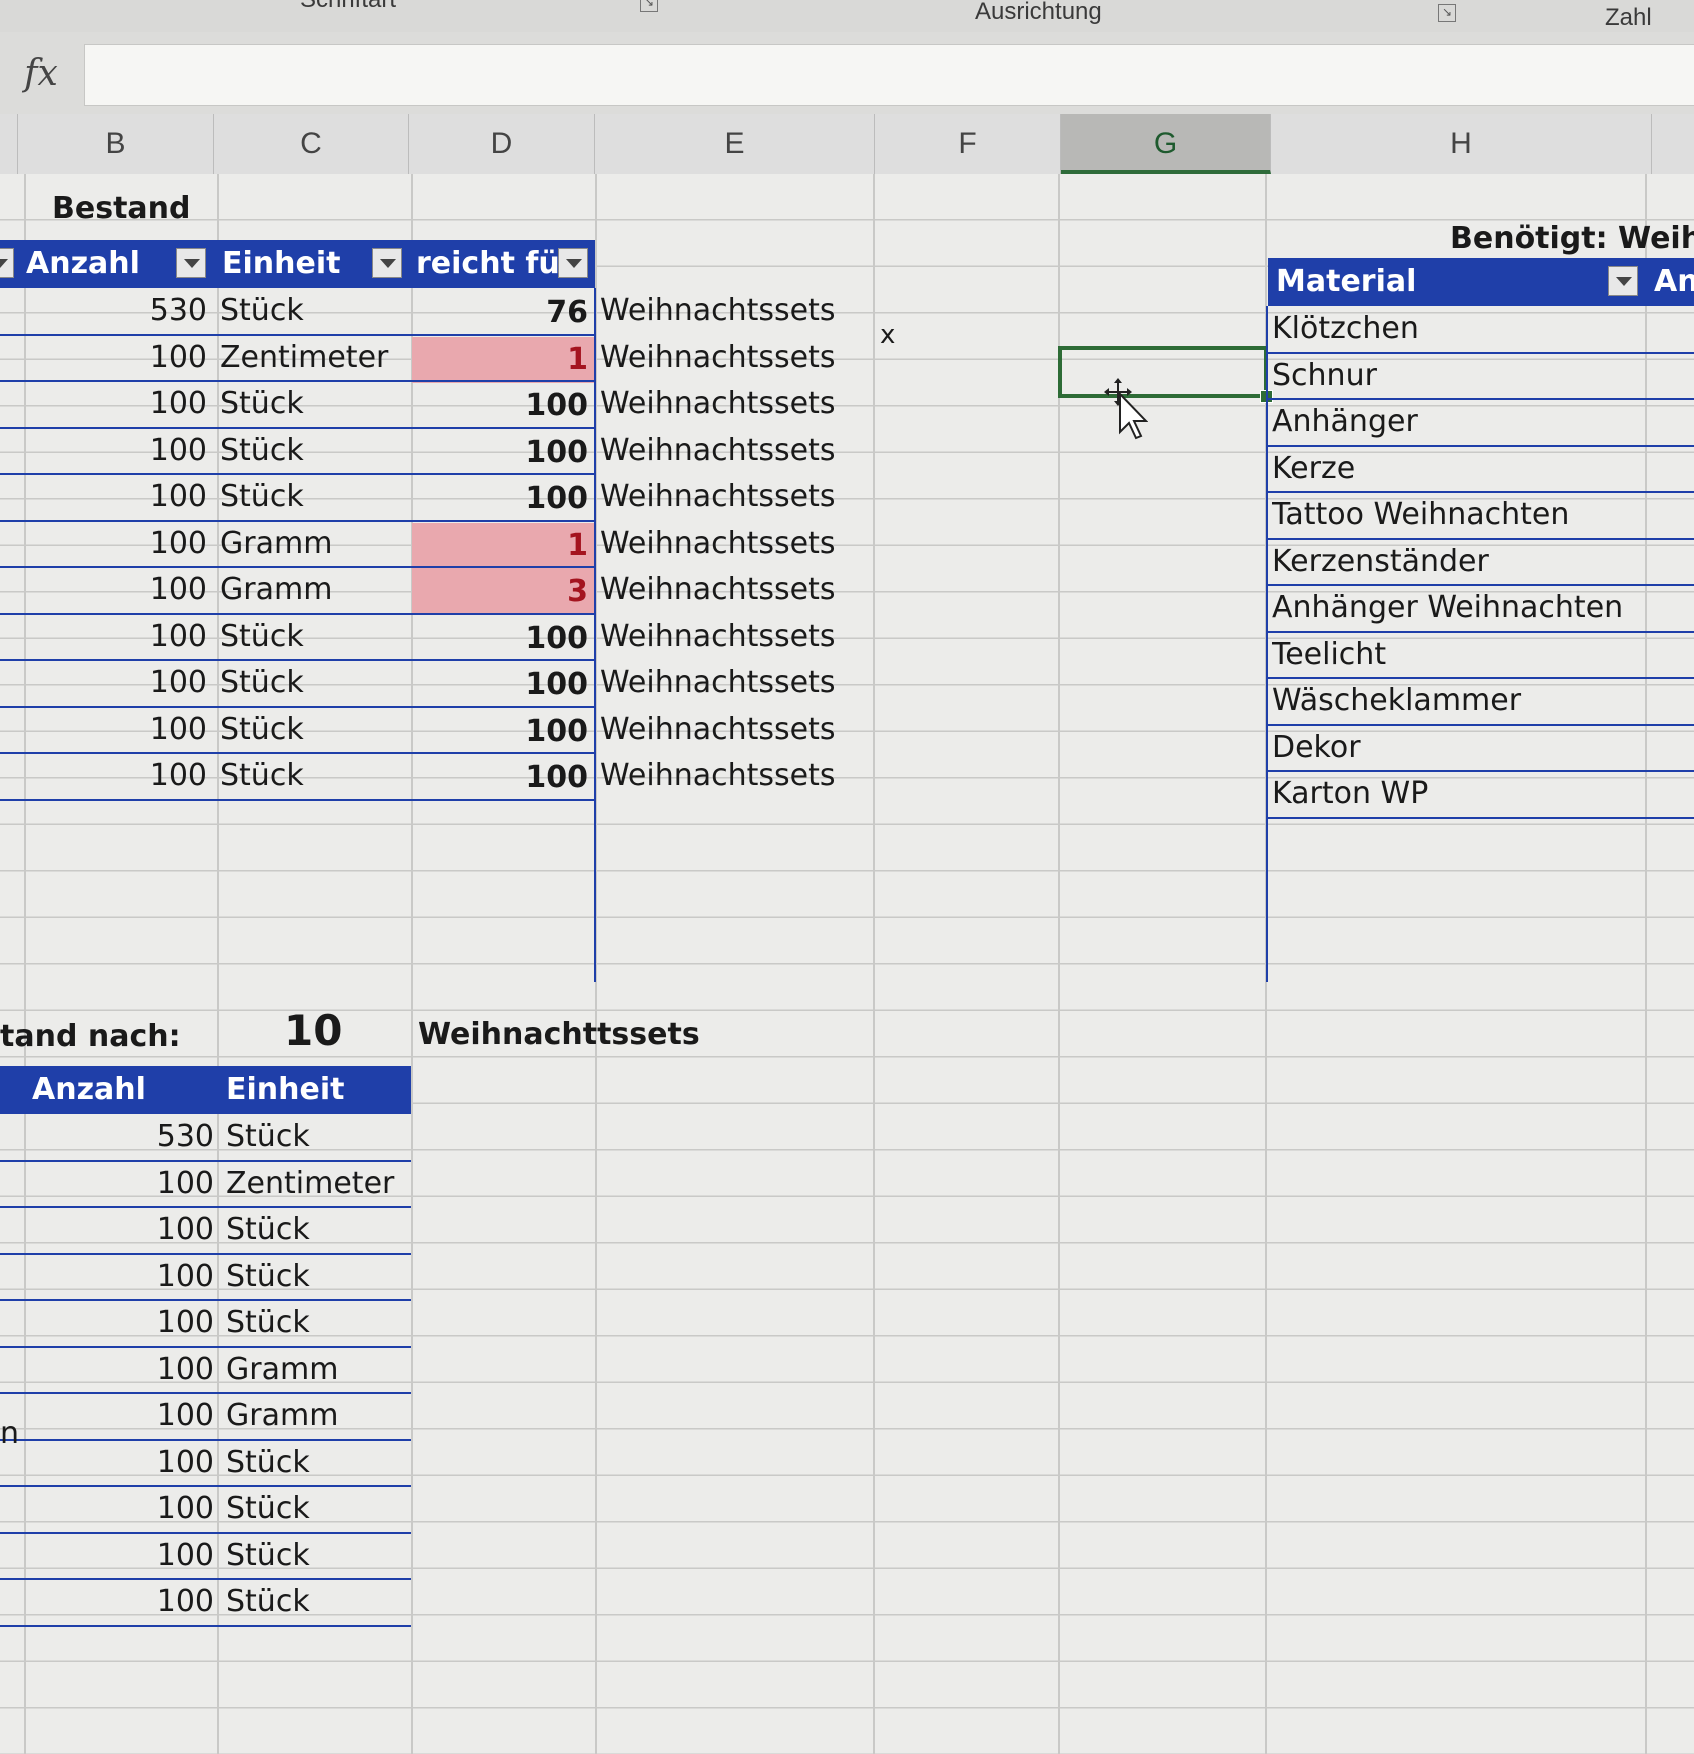 The image size is (1694, 1754). Describe the element at coordinates (503, 313) in the screenshot. I see `reicht-fuer-cell: 76` at that location.